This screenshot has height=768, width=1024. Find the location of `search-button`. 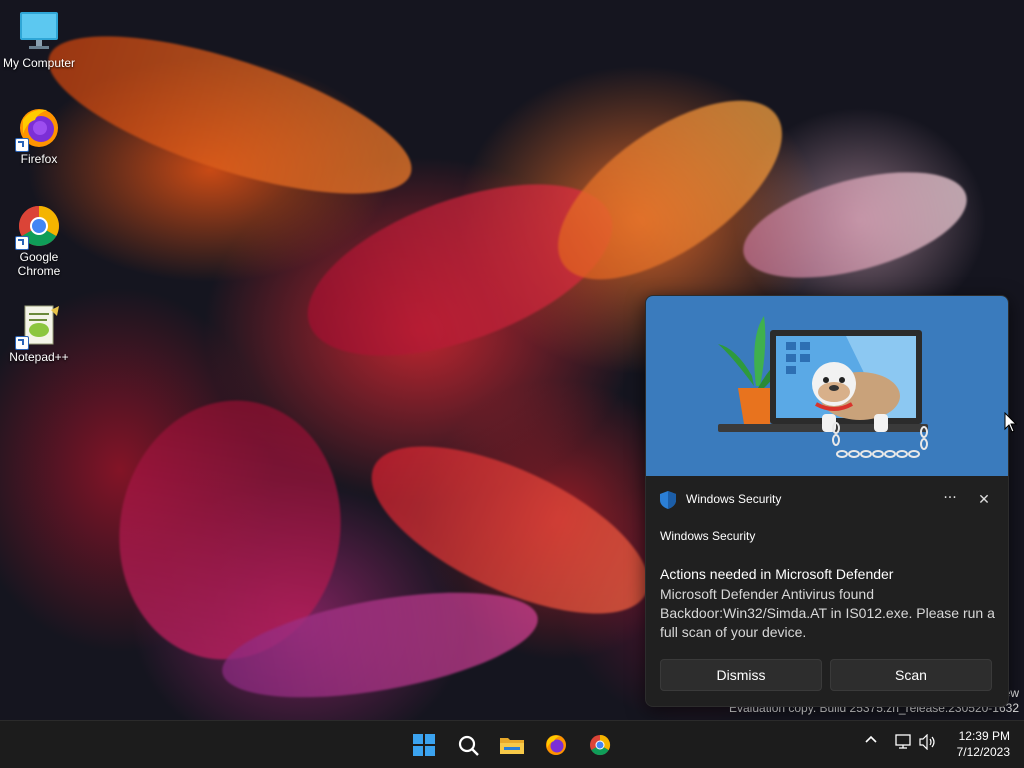

search-button is located at coordinates (468, 745).